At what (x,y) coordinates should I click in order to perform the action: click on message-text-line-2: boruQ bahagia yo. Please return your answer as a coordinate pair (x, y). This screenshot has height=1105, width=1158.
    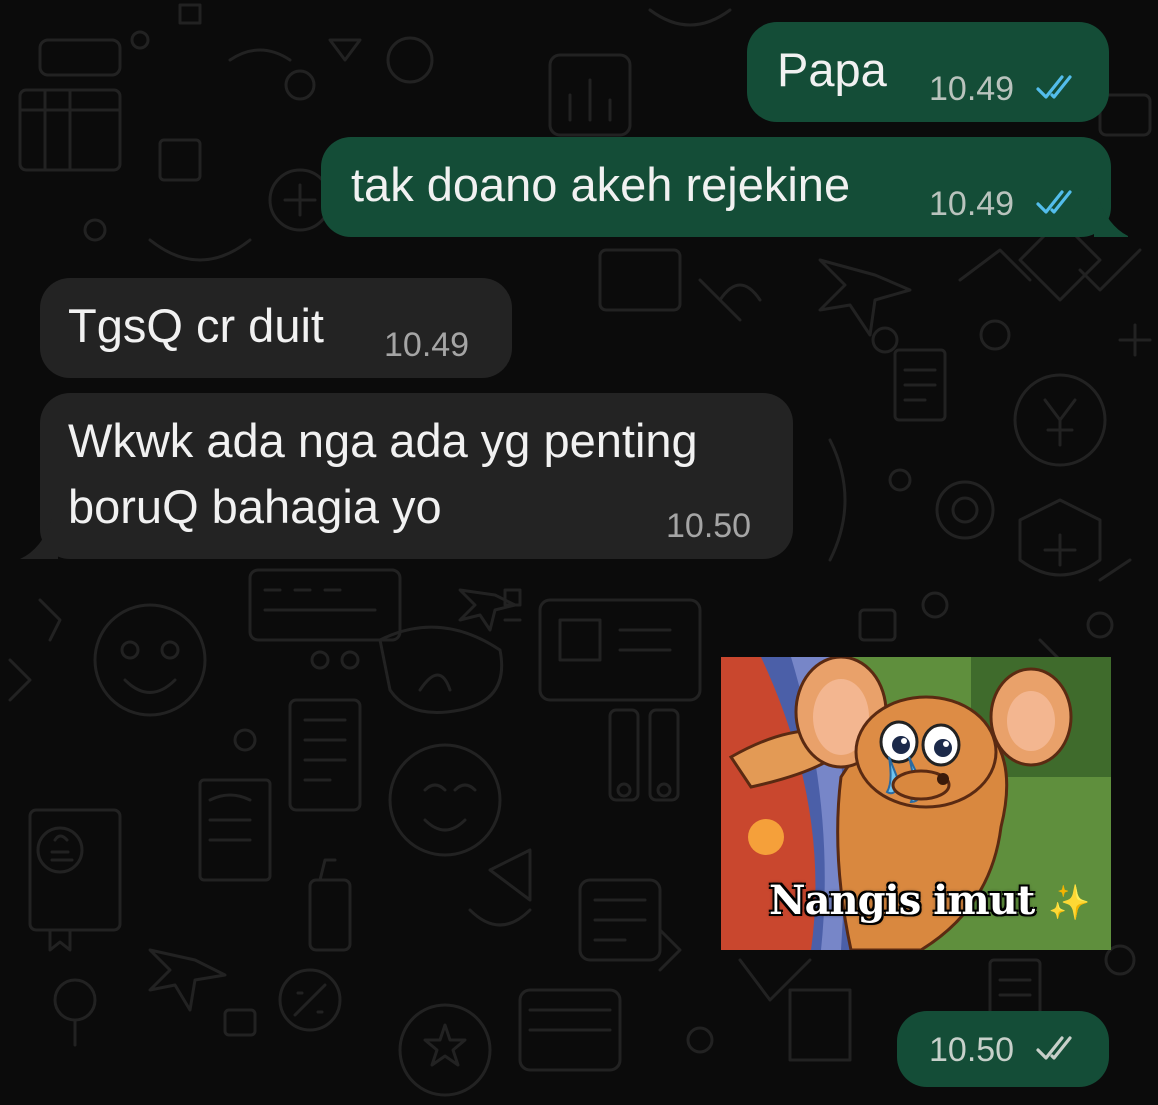
    Looking at the image, I should click on (255, 506).